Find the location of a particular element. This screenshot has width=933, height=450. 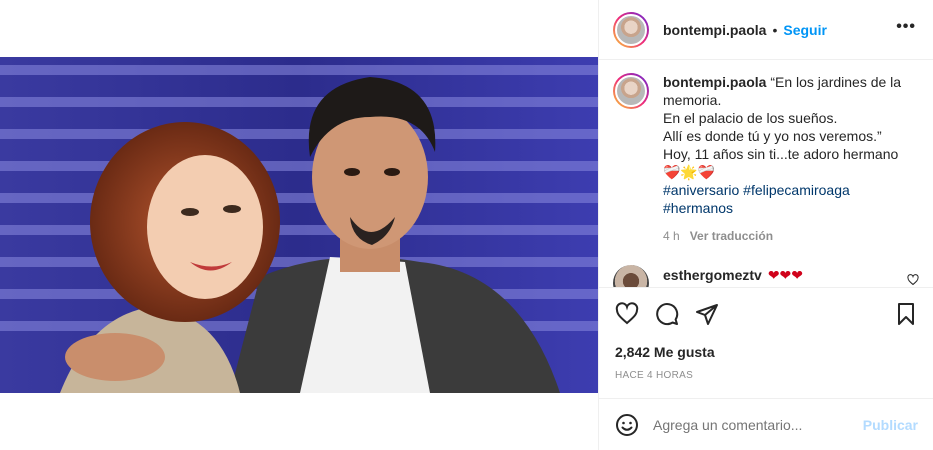

caption-line-2: memoria. is located at coordinates (692, 100).